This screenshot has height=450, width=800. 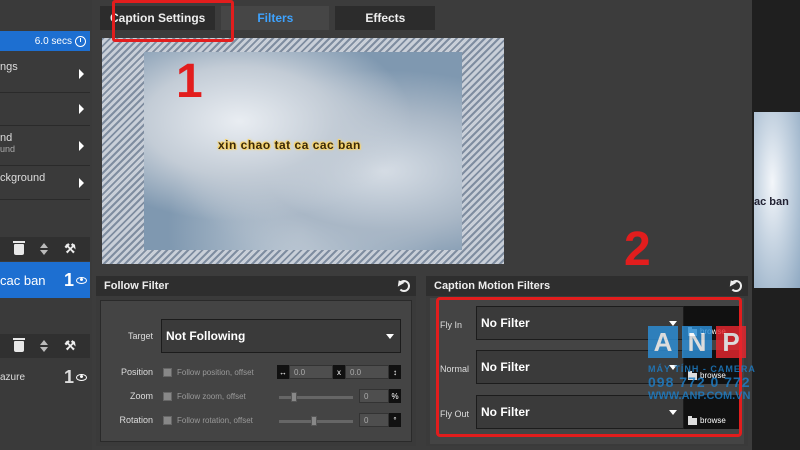 I want to click on clock-icon, so click(x=80, y=41).